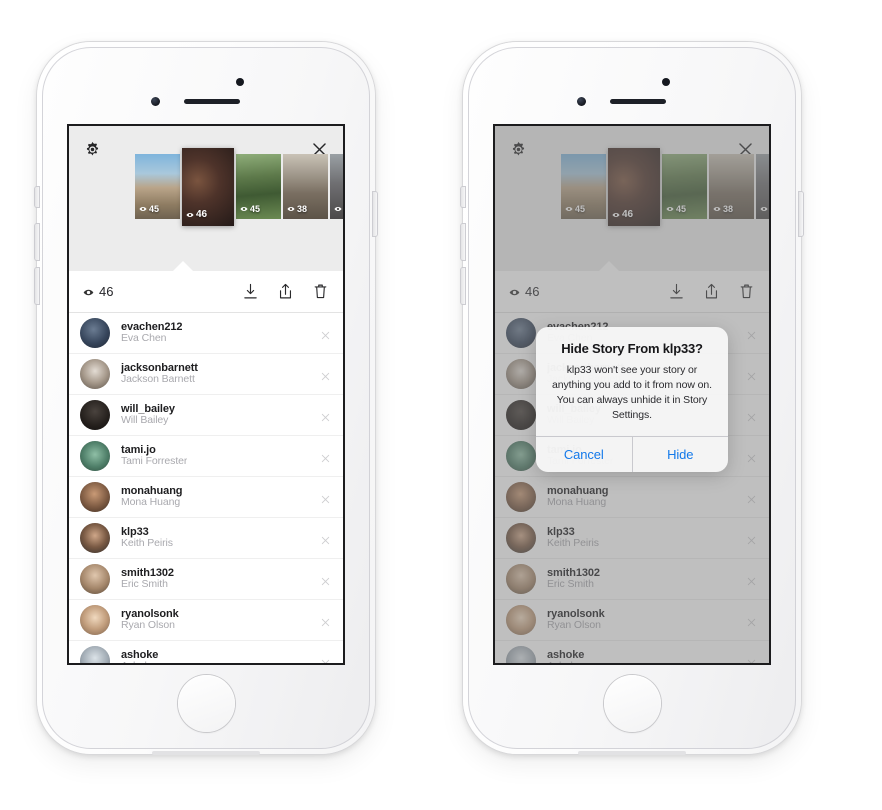  I want to click on story-view-count: 45, so click(250, 209).